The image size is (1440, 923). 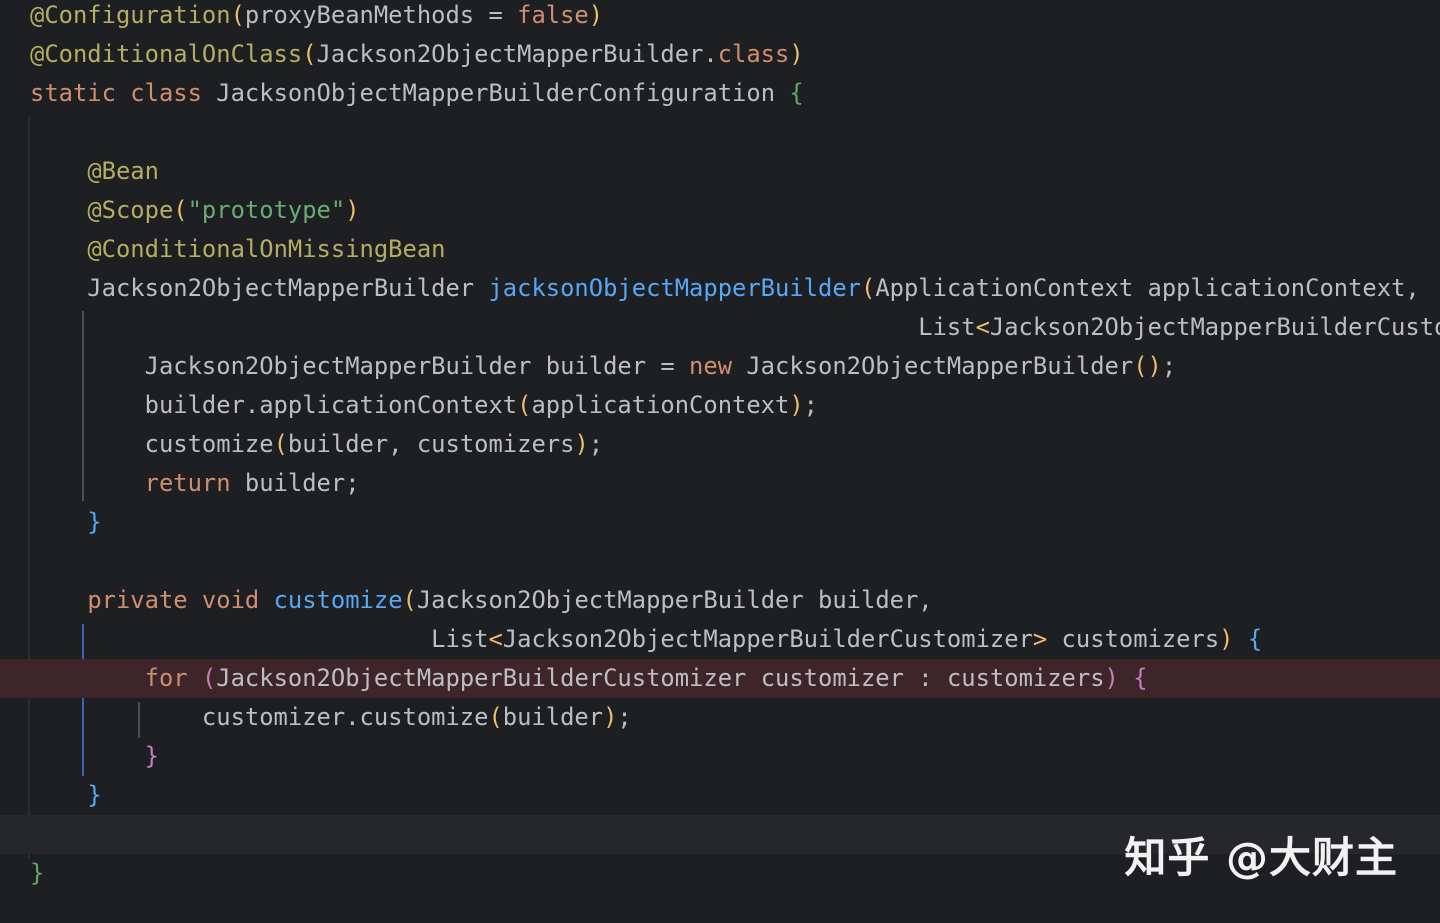 I want to click on code-line-5: @Bean, so click(x=720, y=171).